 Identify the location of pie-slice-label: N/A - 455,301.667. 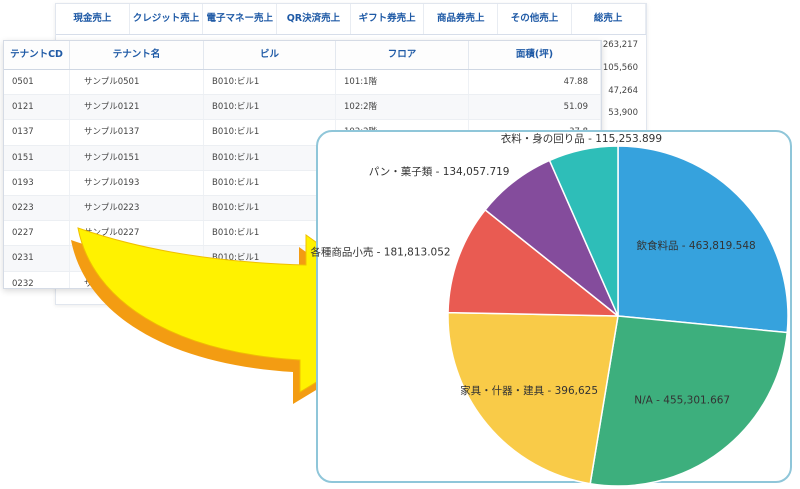
(682, 401).